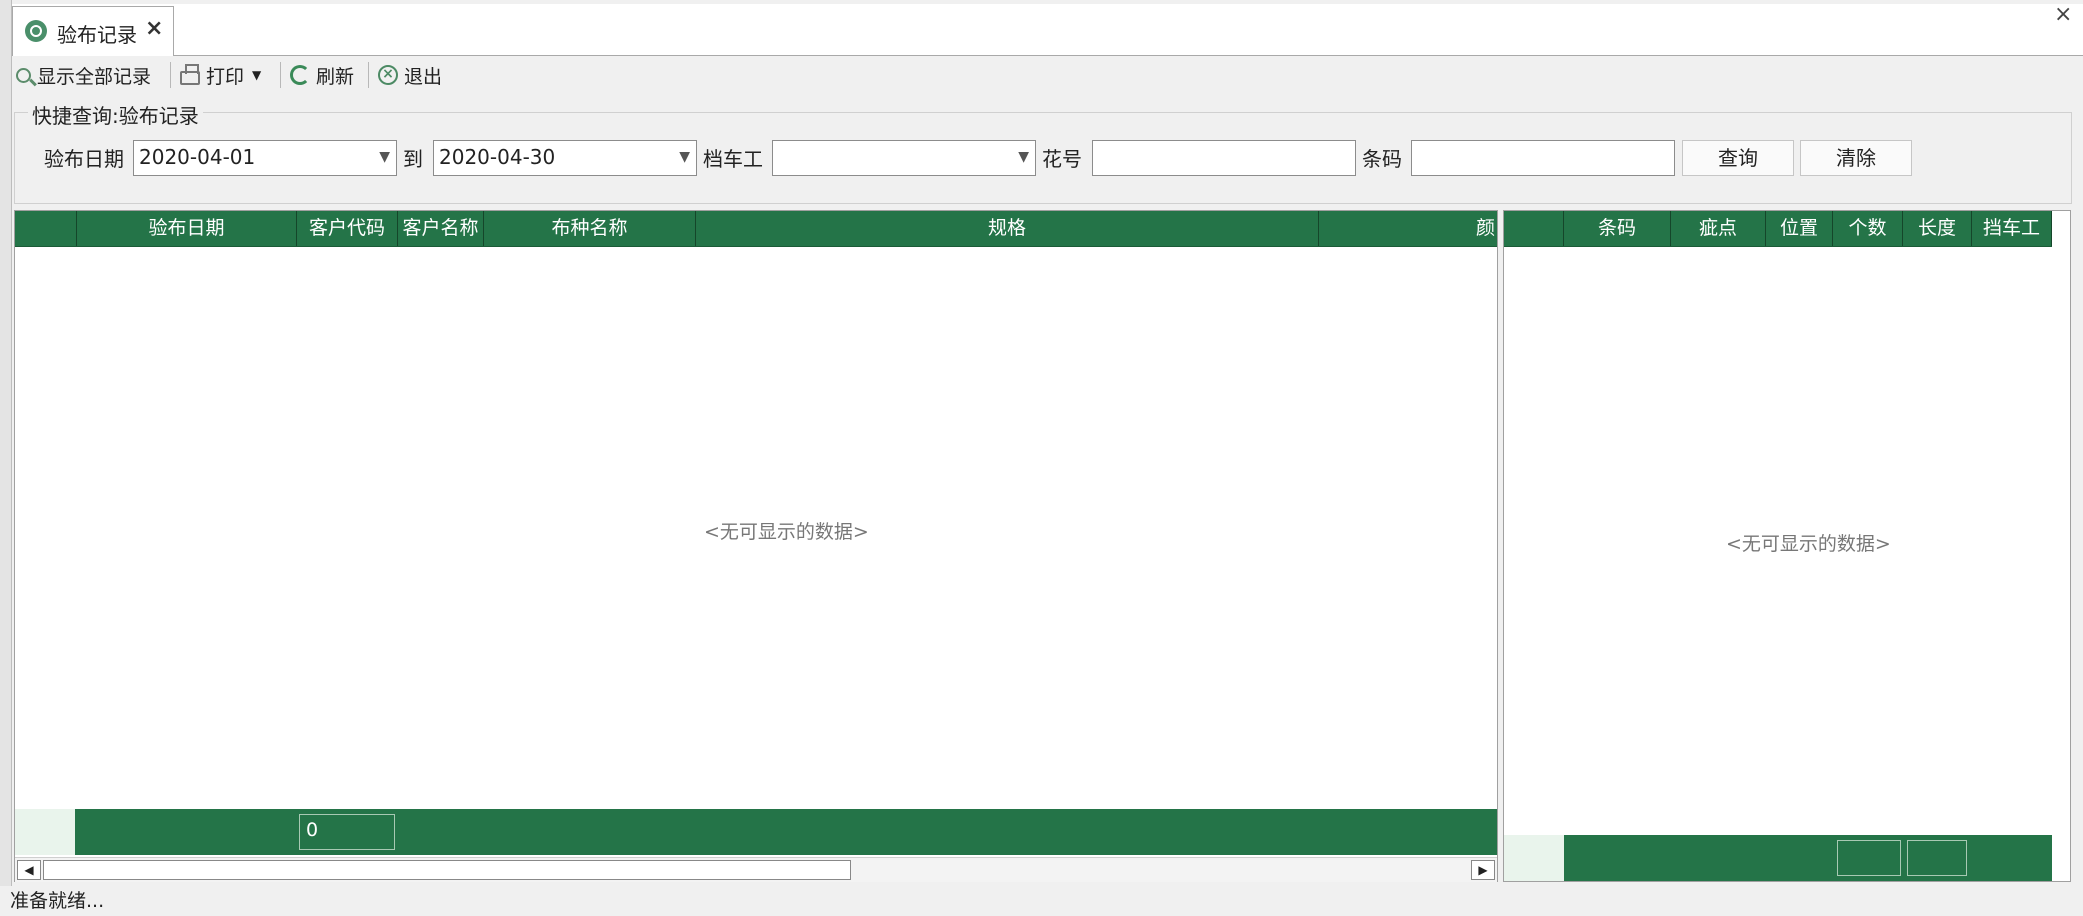 This screenshot has width=2083, height=916. What do you see at coordinates (187, 228) in the screenshot?
I see `column-header-inspection-date: 验布日期` at bounding box center [187, 228].